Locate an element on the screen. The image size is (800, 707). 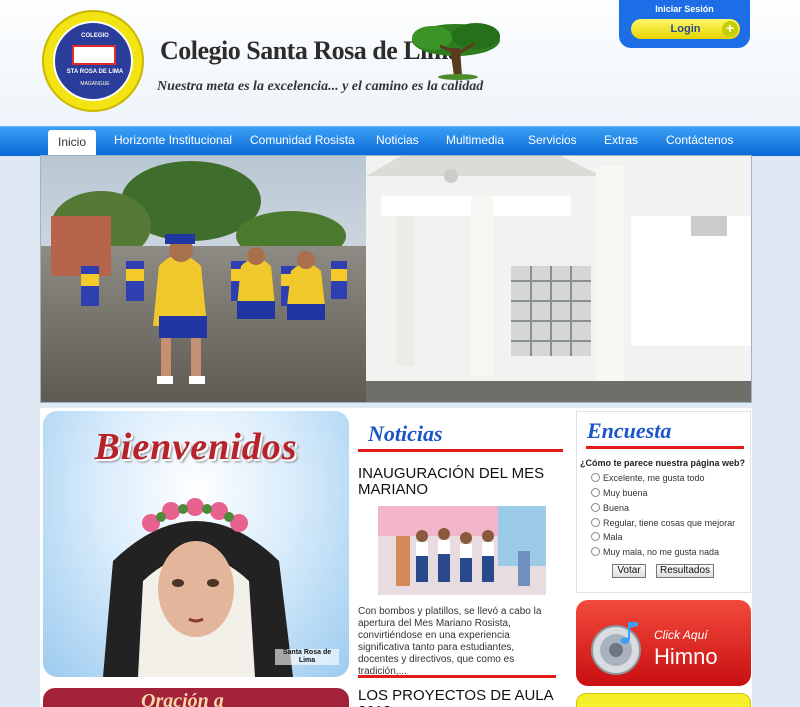
logo-text-top: COLEGIO is located at coordinates (95, 36).